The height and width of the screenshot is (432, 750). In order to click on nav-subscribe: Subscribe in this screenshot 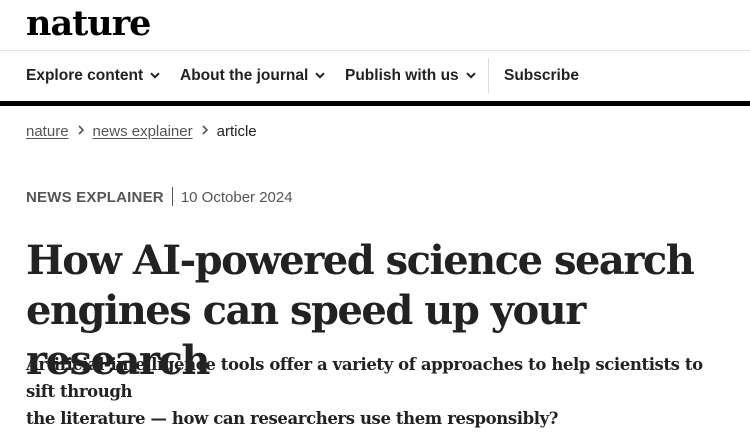, I will do `click(541, 75)`.